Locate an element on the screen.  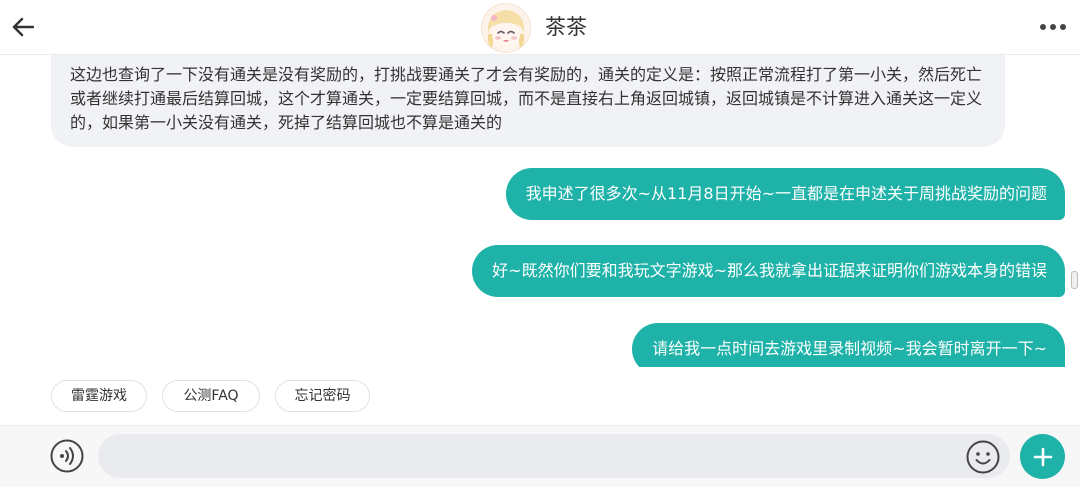
avatar is located at coordinates (506, 28).